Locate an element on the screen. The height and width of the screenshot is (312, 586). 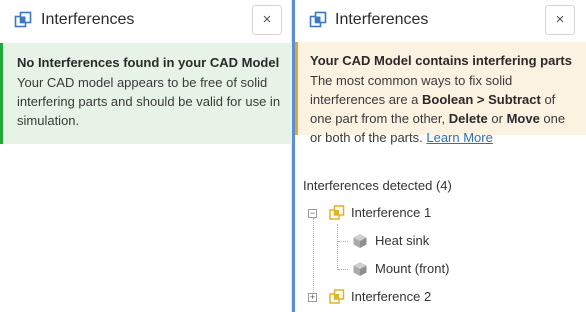
boolean-subtract-text: Boolean > Subtract is located at coordinates (481, 99).